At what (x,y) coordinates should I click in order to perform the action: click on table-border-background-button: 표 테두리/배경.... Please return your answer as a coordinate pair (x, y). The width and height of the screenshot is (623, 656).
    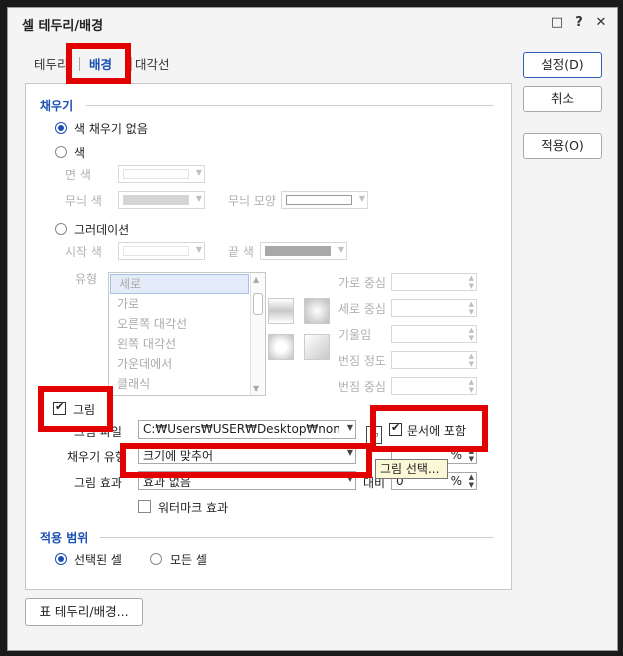
    Looking at the image, I should click on (84, 612).